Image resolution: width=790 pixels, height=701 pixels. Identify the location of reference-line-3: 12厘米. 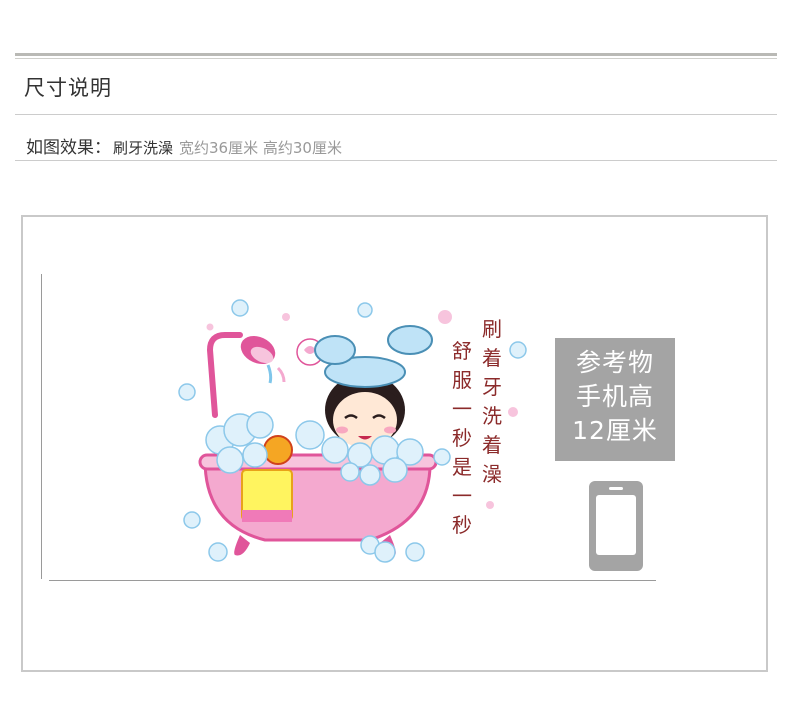
(615, 430).